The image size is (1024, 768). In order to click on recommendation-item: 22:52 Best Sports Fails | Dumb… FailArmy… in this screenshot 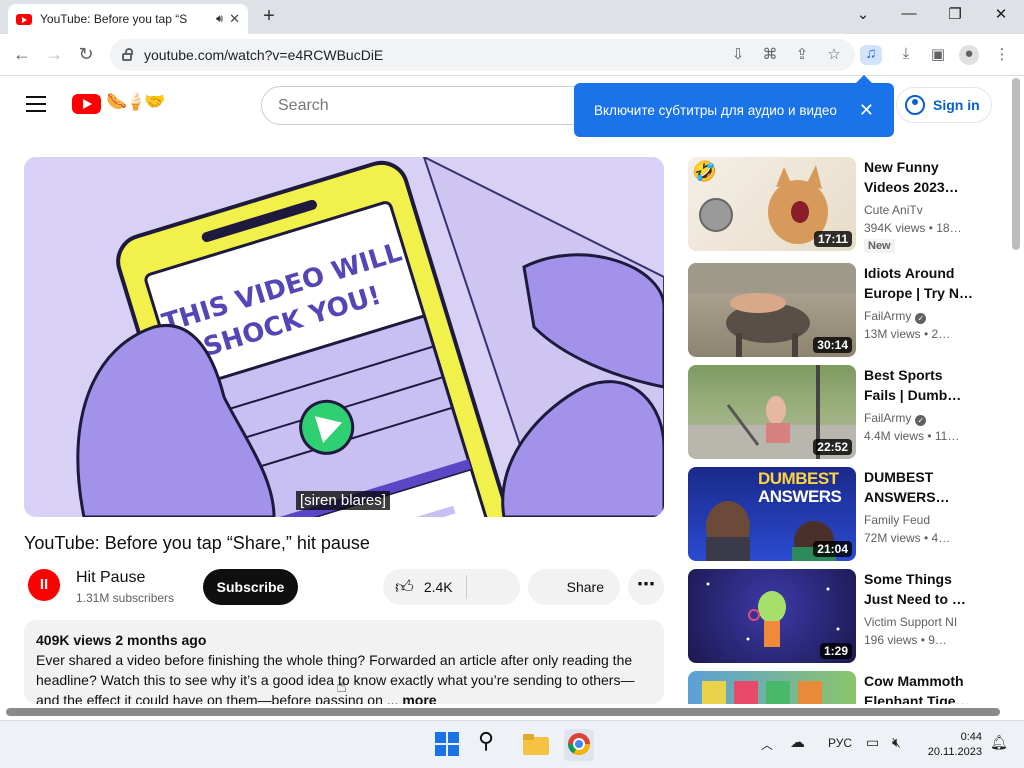, I will do `click(848, 412)`.